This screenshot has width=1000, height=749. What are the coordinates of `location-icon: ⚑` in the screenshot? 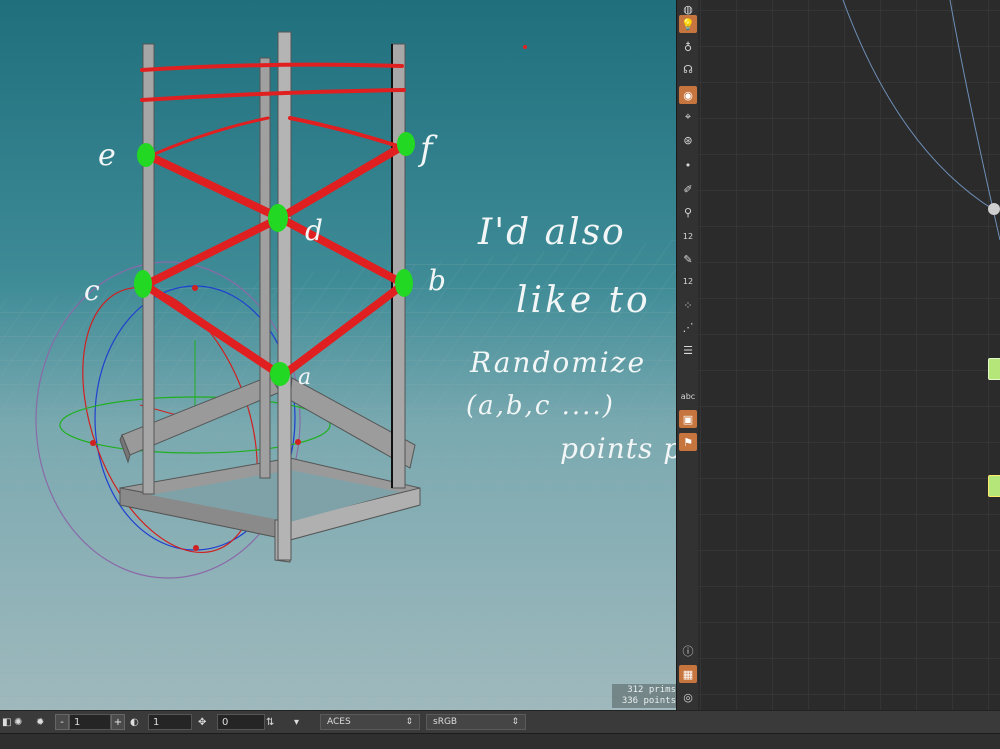 It's located at (688, 442).